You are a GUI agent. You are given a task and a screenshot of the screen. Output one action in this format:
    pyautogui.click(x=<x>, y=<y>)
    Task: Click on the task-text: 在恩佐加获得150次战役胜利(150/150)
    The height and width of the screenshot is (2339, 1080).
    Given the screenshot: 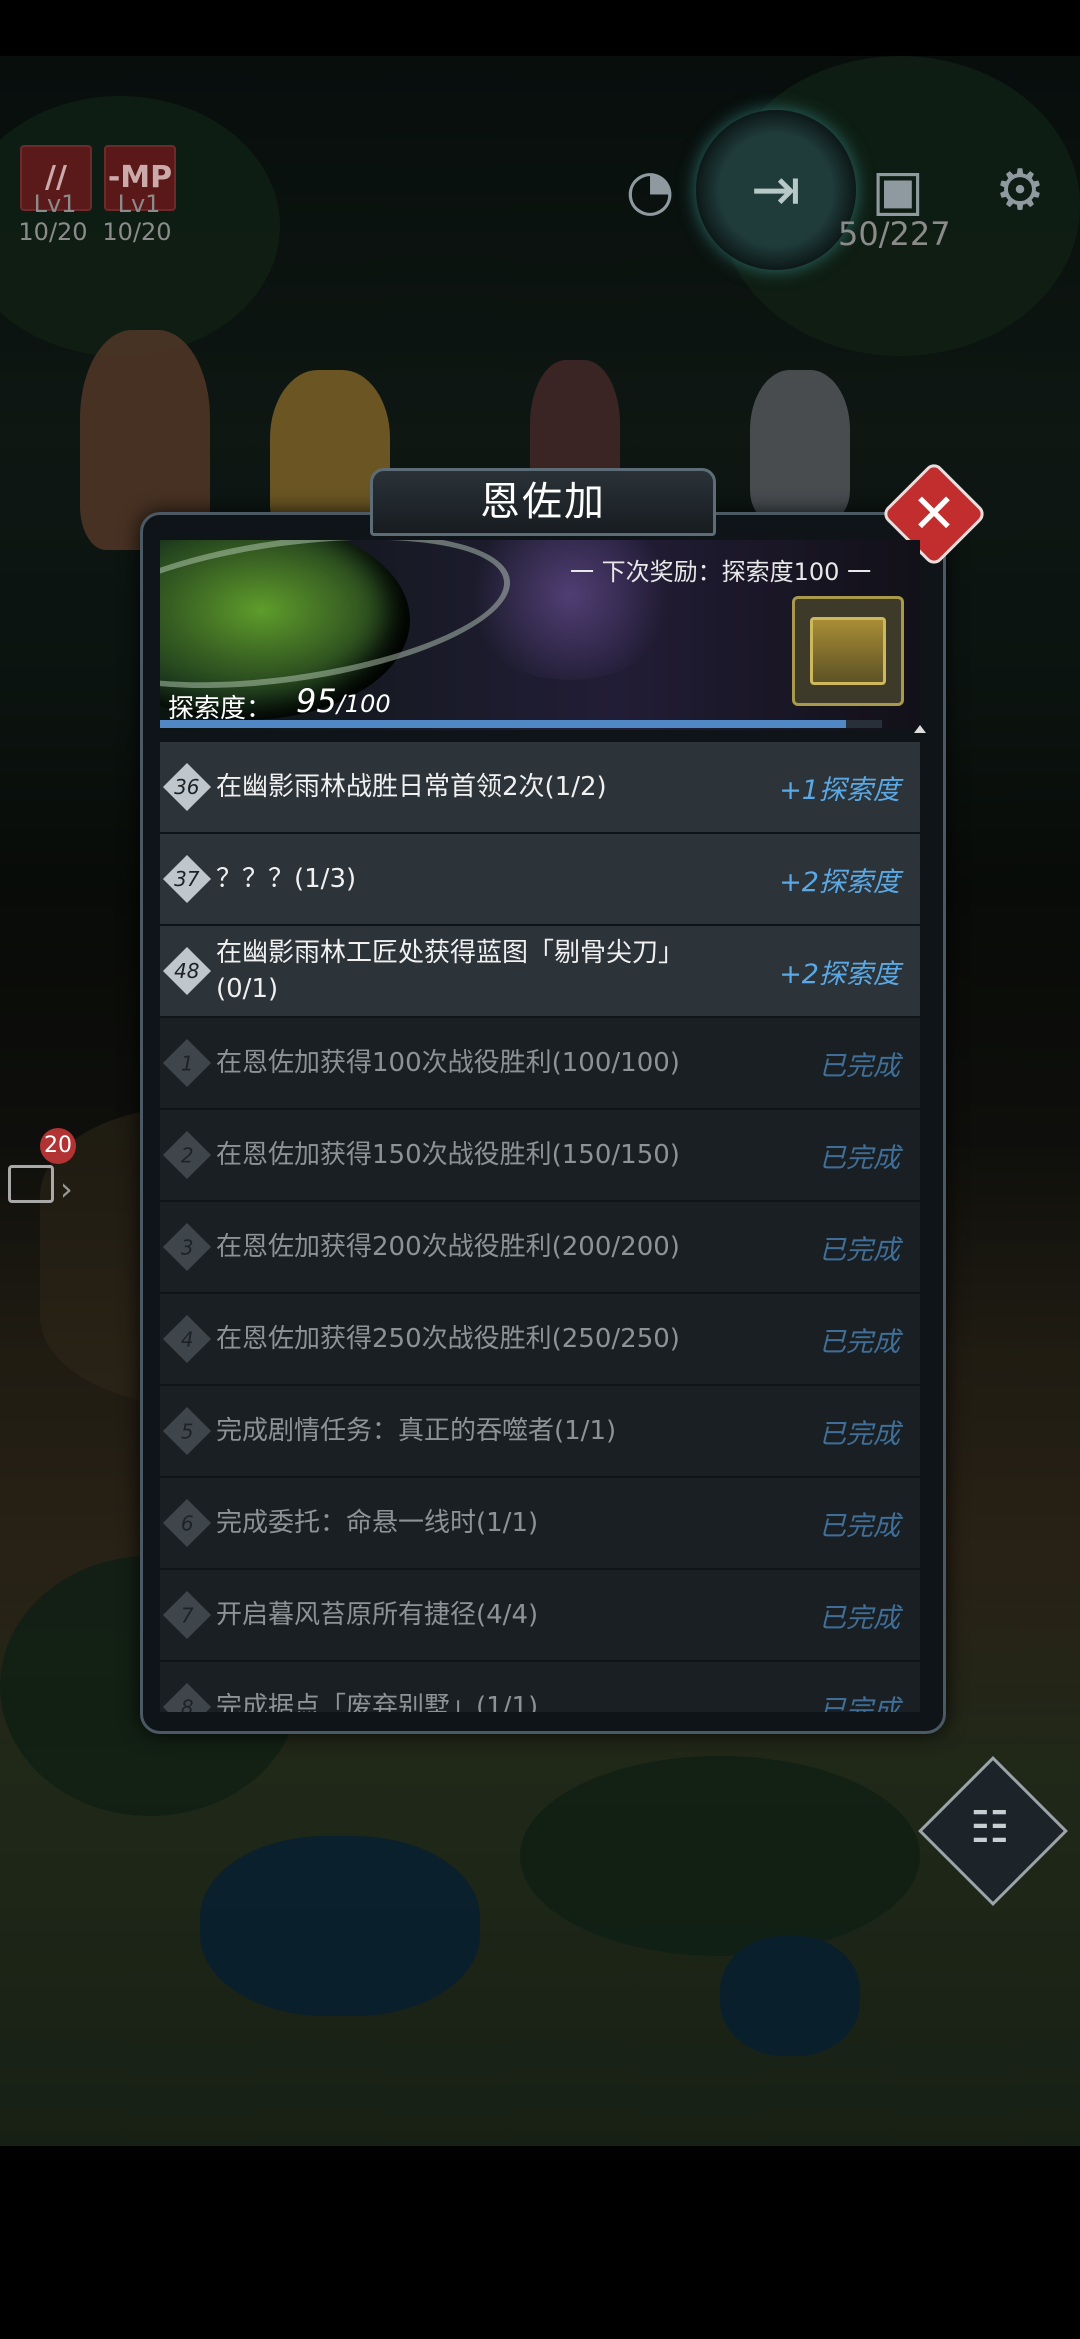 What is the action you would take?
    pyautogui.click(x=448, y=1155)
    